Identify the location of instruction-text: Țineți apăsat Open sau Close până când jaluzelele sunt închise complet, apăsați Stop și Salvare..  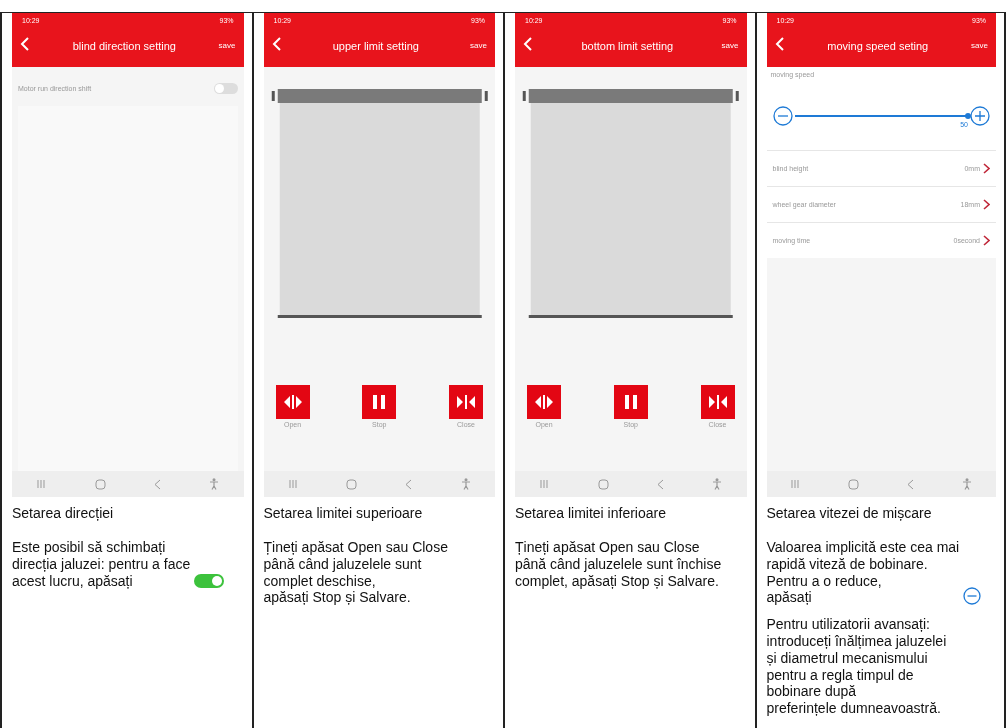
(618, 564).